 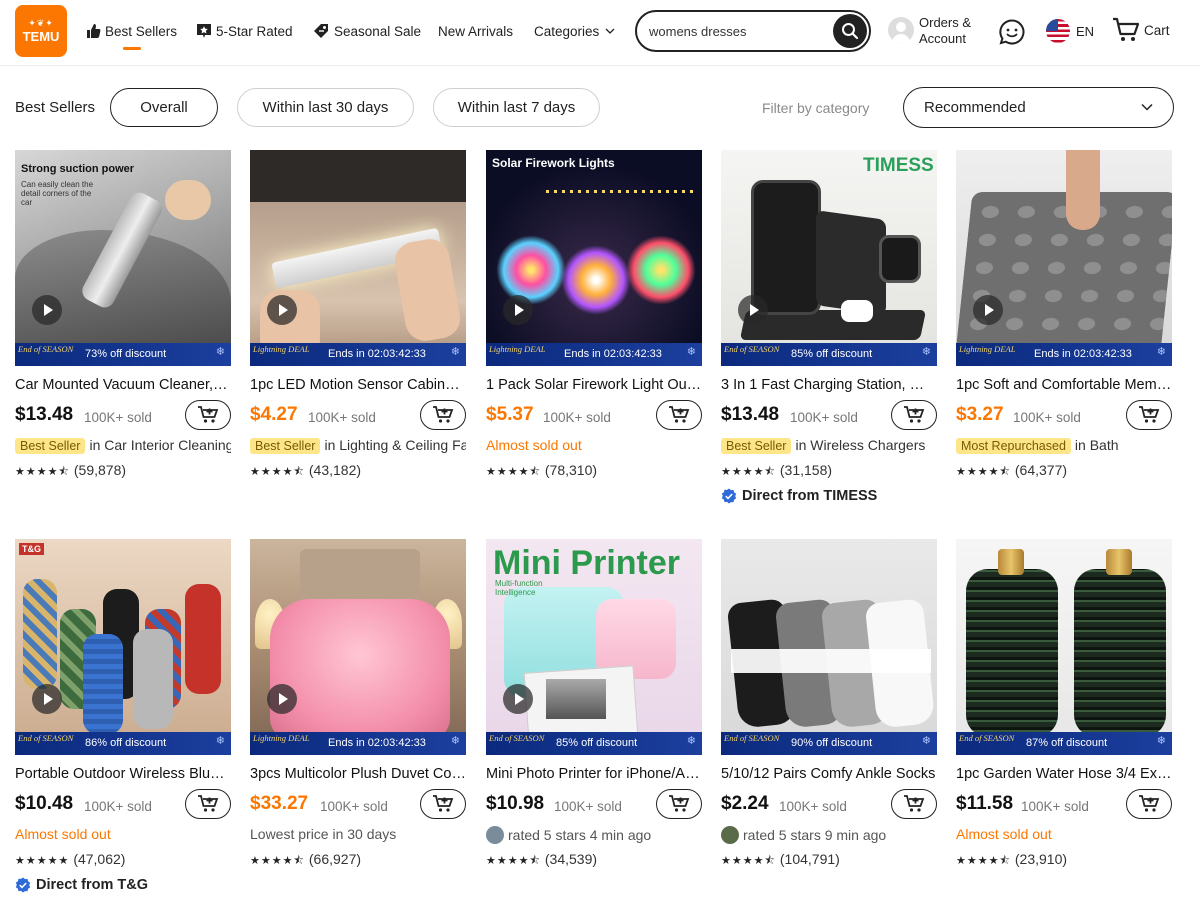 What do you see at coordinates (945, 31) in the screenshot?
I see `account-label: Orders & Account` at bounding box center [945, 31].